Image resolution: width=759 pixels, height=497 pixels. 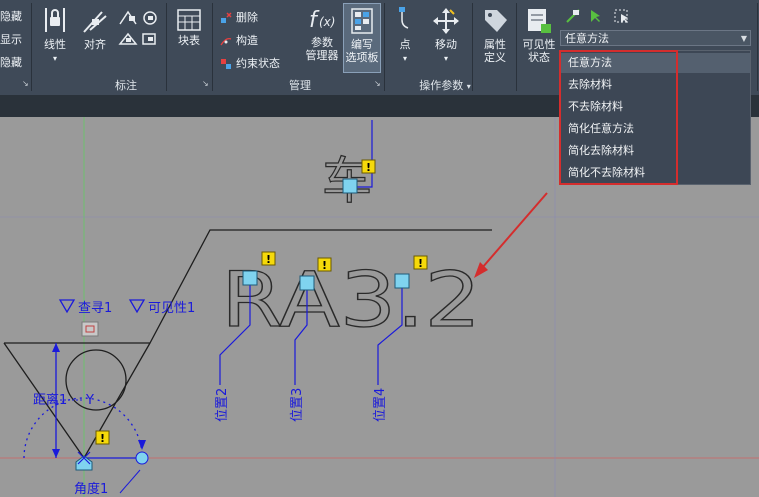 I want to click on param-mgr-label-1: 参数, so click(x=322, y=42).